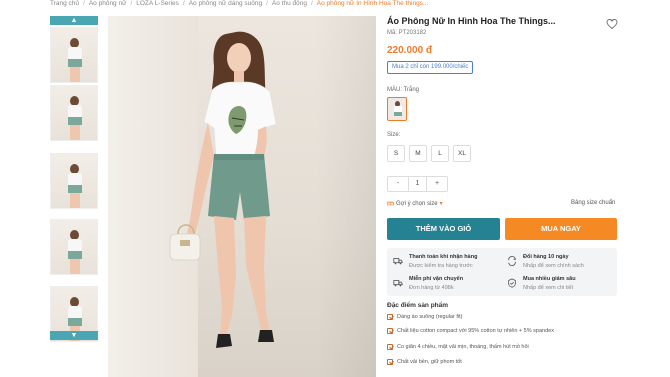 This screenshot has height=377, width=670. What do you see at coordinates (429, 361) in the screenshot?
I see `feature-text: Chất vải bền, giữ phom tốt` at bounding box center [429, 361].